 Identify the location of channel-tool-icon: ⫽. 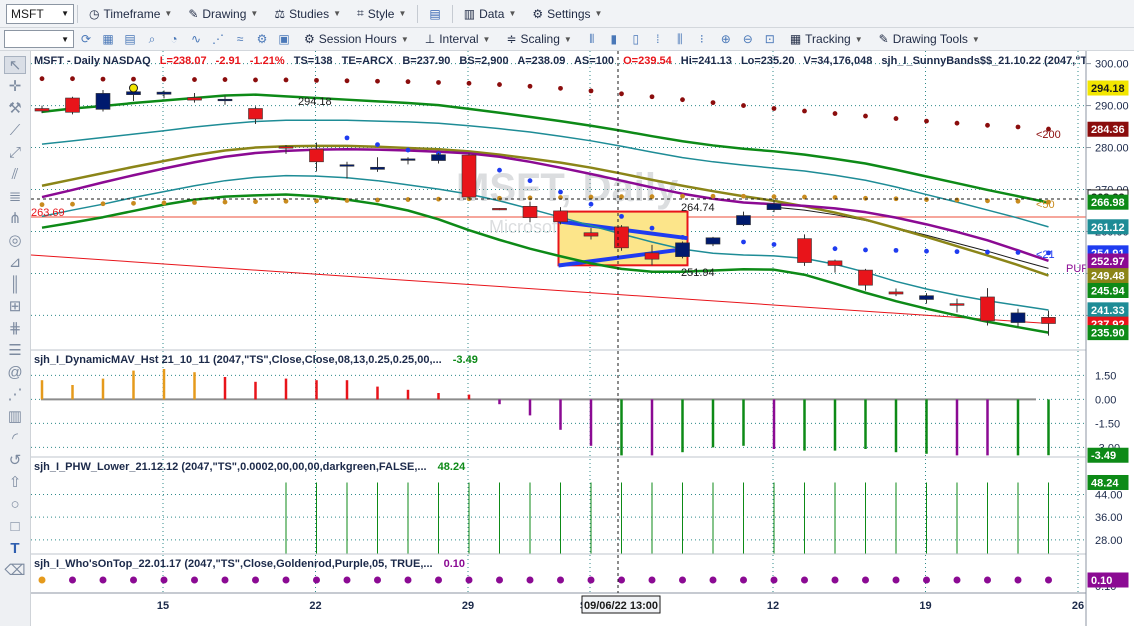
(15, 175).